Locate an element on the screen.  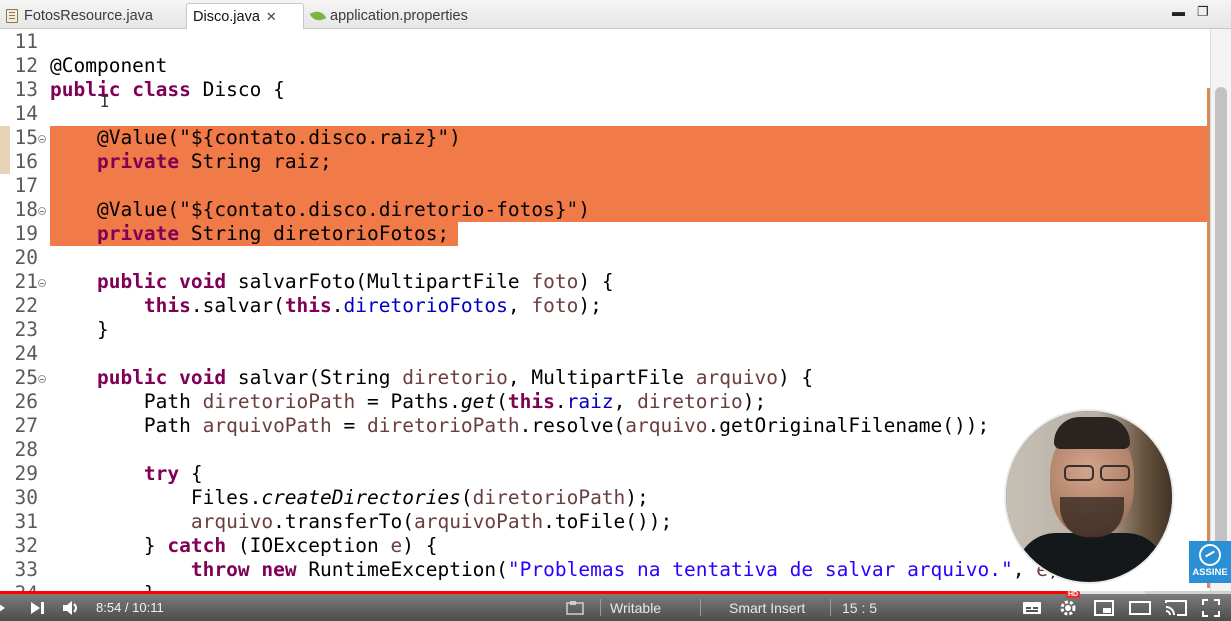
tab-application-properties: application.properties is located at coordinates (405, 16).